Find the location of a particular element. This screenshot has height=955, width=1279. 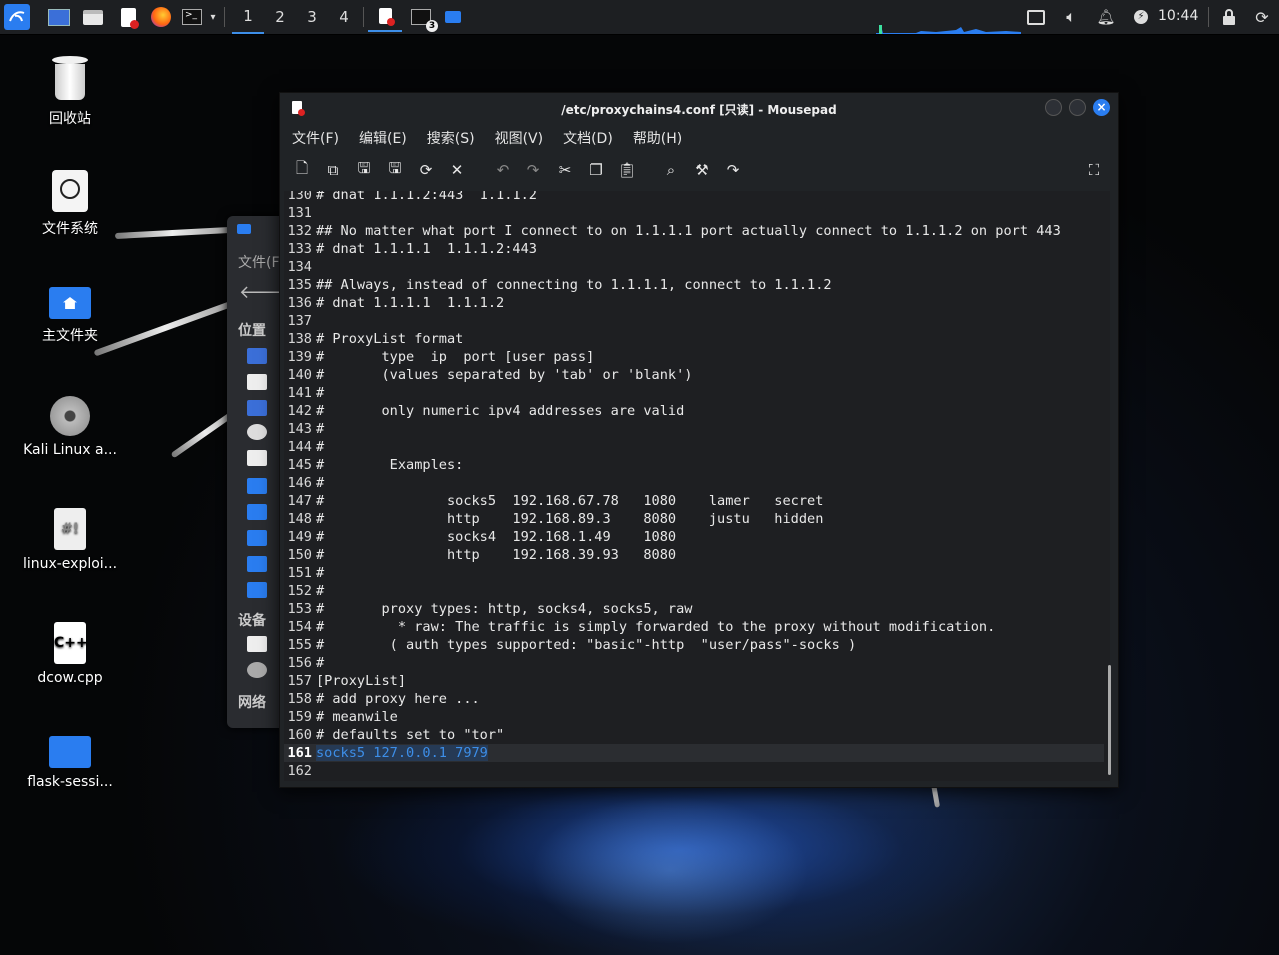

code-line: 141 # is located at coordinates (304, 393).